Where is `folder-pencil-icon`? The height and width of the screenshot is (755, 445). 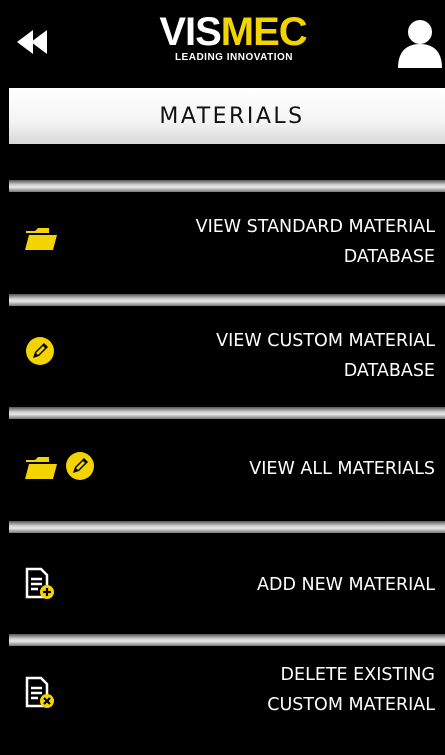 folder-pencil-icon is located at coordinates (60, 466).